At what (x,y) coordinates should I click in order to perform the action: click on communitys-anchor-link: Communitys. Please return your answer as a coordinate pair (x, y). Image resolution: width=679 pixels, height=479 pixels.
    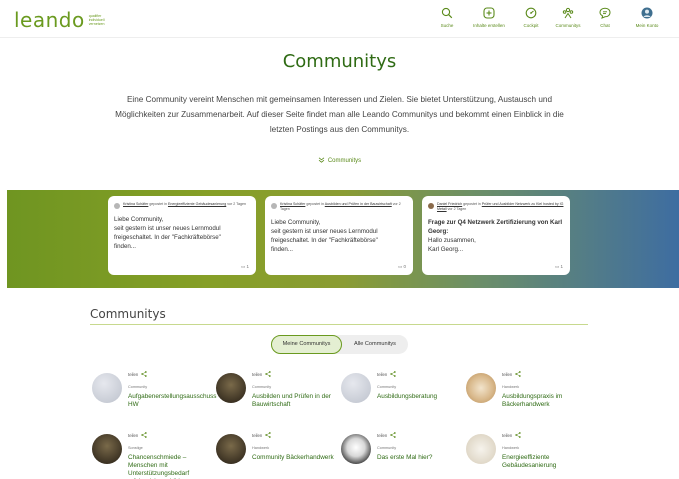
    Looking at the image, I should click on (339, 160).